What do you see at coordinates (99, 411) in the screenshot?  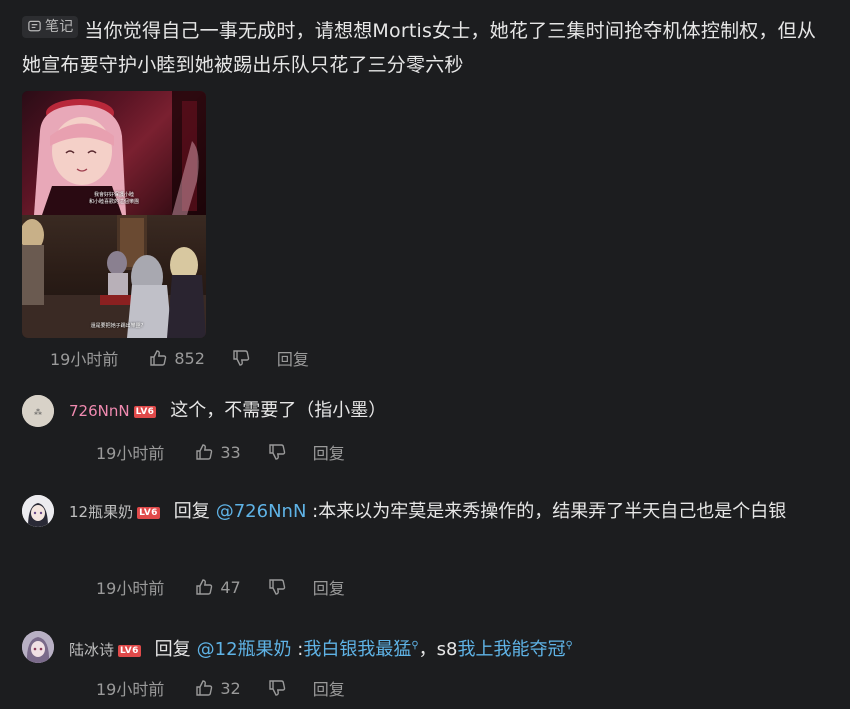 I see `username: 726NnN` at bounding box center [99, 411].